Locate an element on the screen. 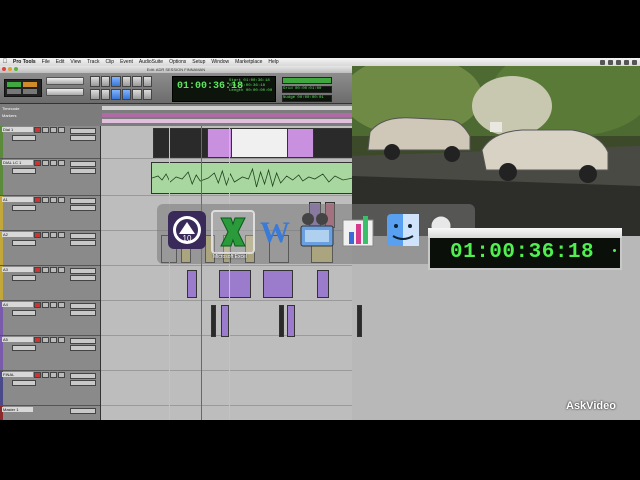 The height and width of the screenshot is (480, 640). track-header: A1 is located at coordinates (50, 213).